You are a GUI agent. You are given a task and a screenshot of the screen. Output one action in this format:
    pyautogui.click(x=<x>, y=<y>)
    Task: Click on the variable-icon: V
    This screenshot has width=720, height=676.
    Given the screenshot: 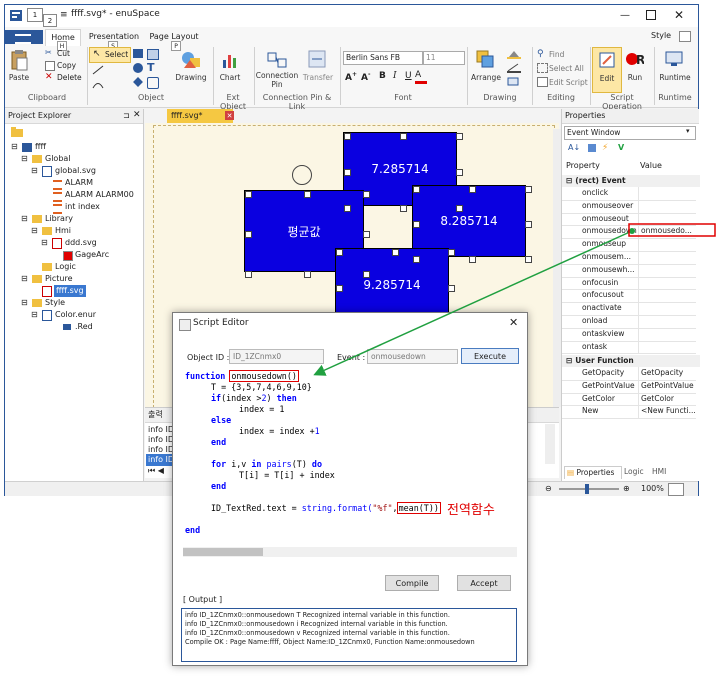 What is the action you would take?
    pyautogui.click(x=621, y=147)
    